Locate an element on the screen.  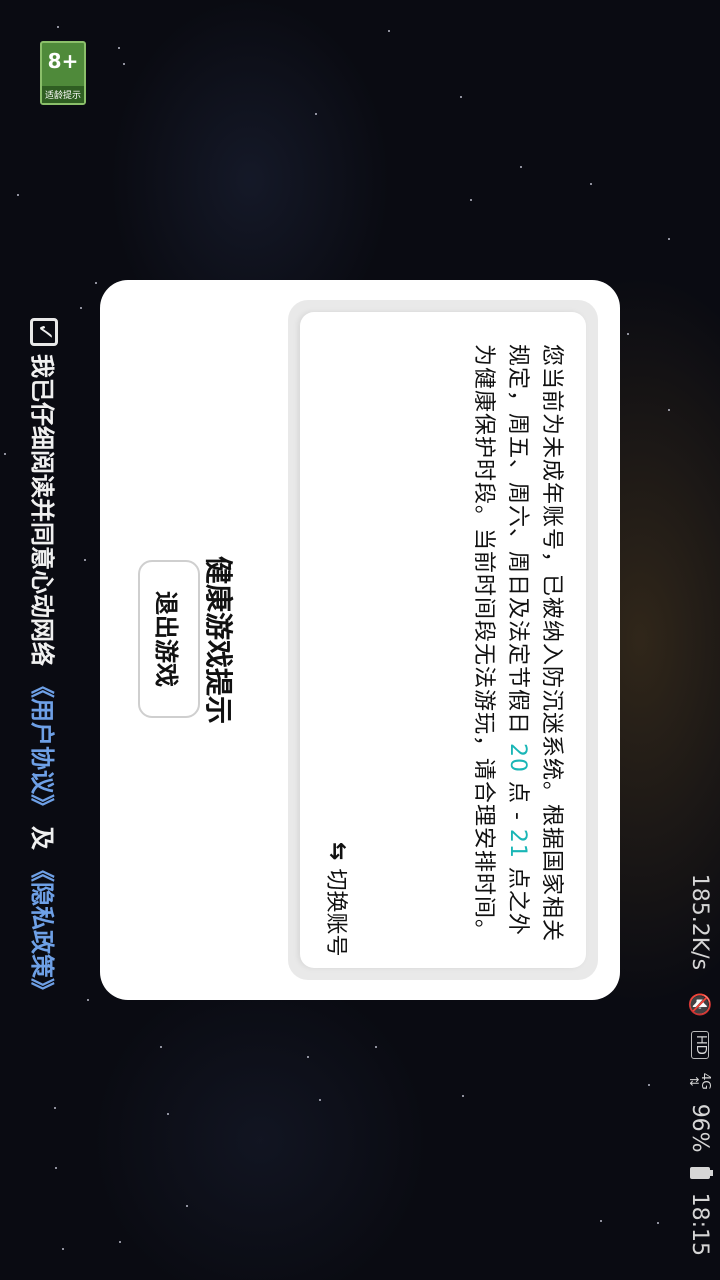
age-rating-badge: 8+ 适龄提示 is located at coordinates (63, 73).